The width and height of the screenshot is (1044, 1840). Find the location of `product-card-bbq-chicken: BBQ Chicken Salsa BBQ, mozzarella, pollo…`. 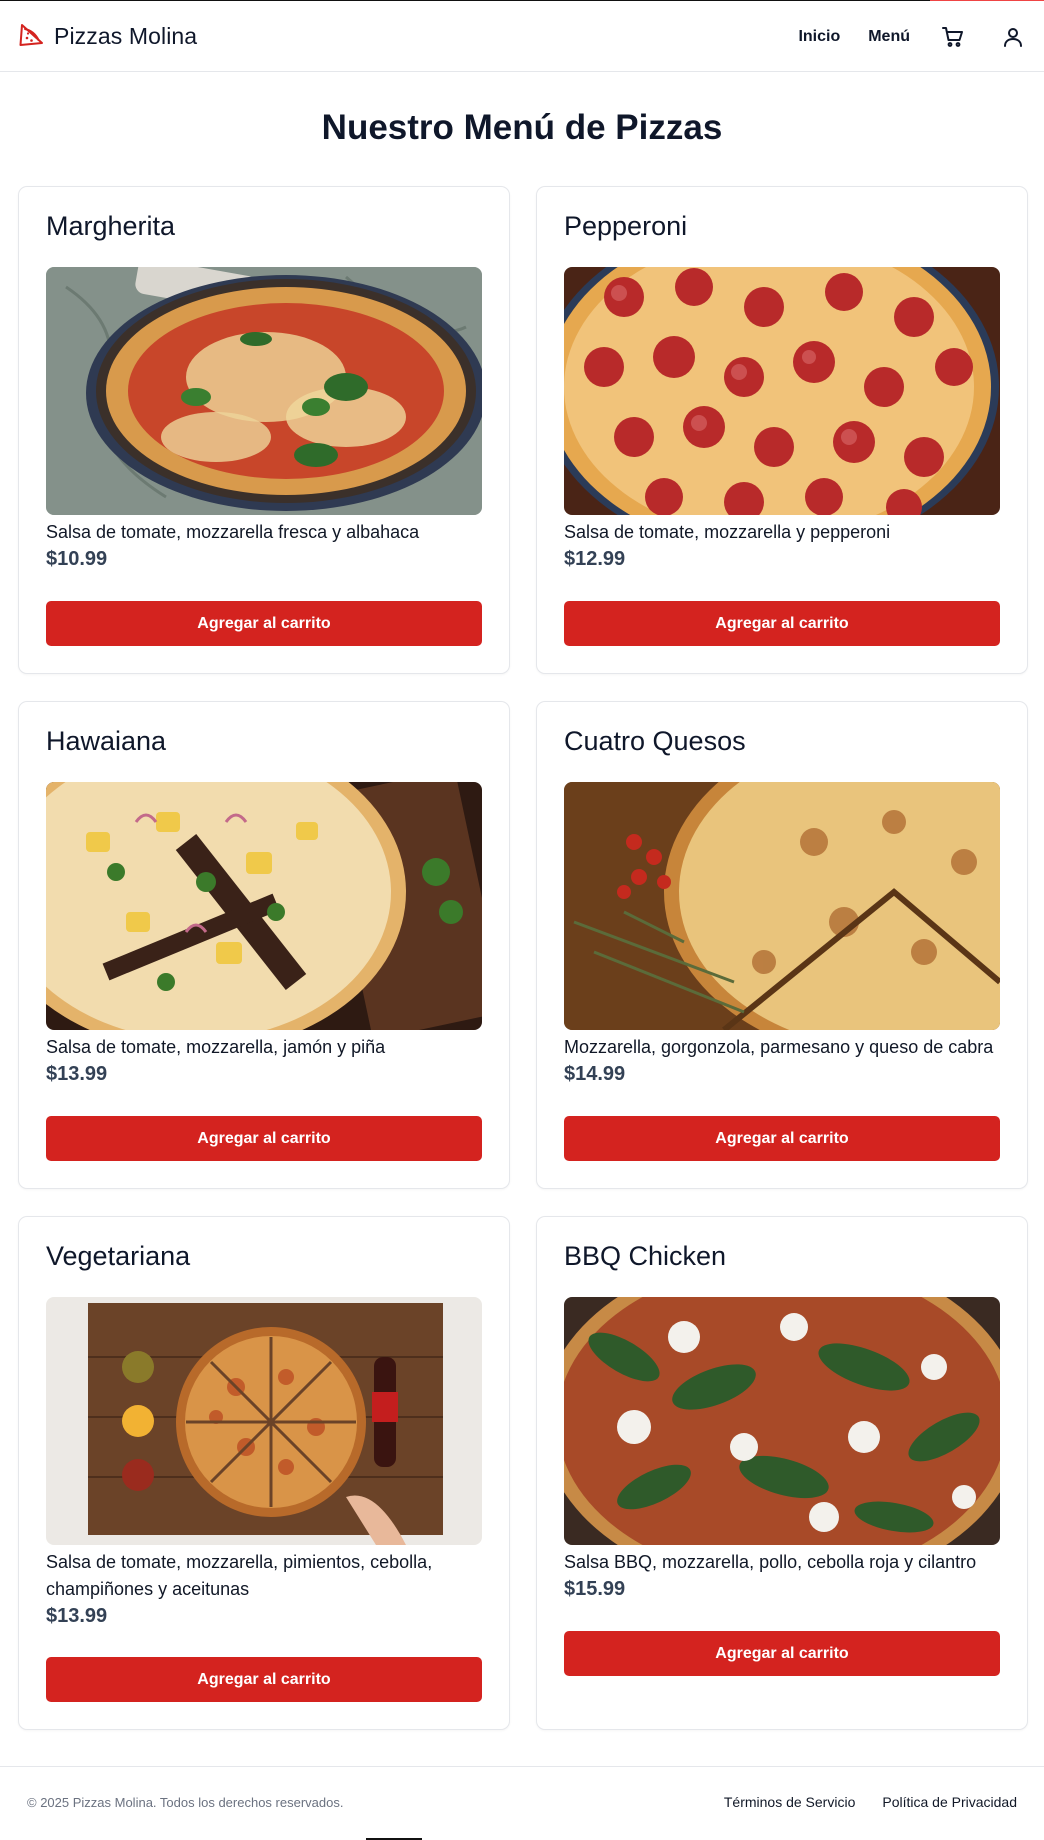

product-card-bbq-chicken: BBQ Chicken Salsa BBQ, mozzarella, pollo… is located at coordinates (782, 1473).